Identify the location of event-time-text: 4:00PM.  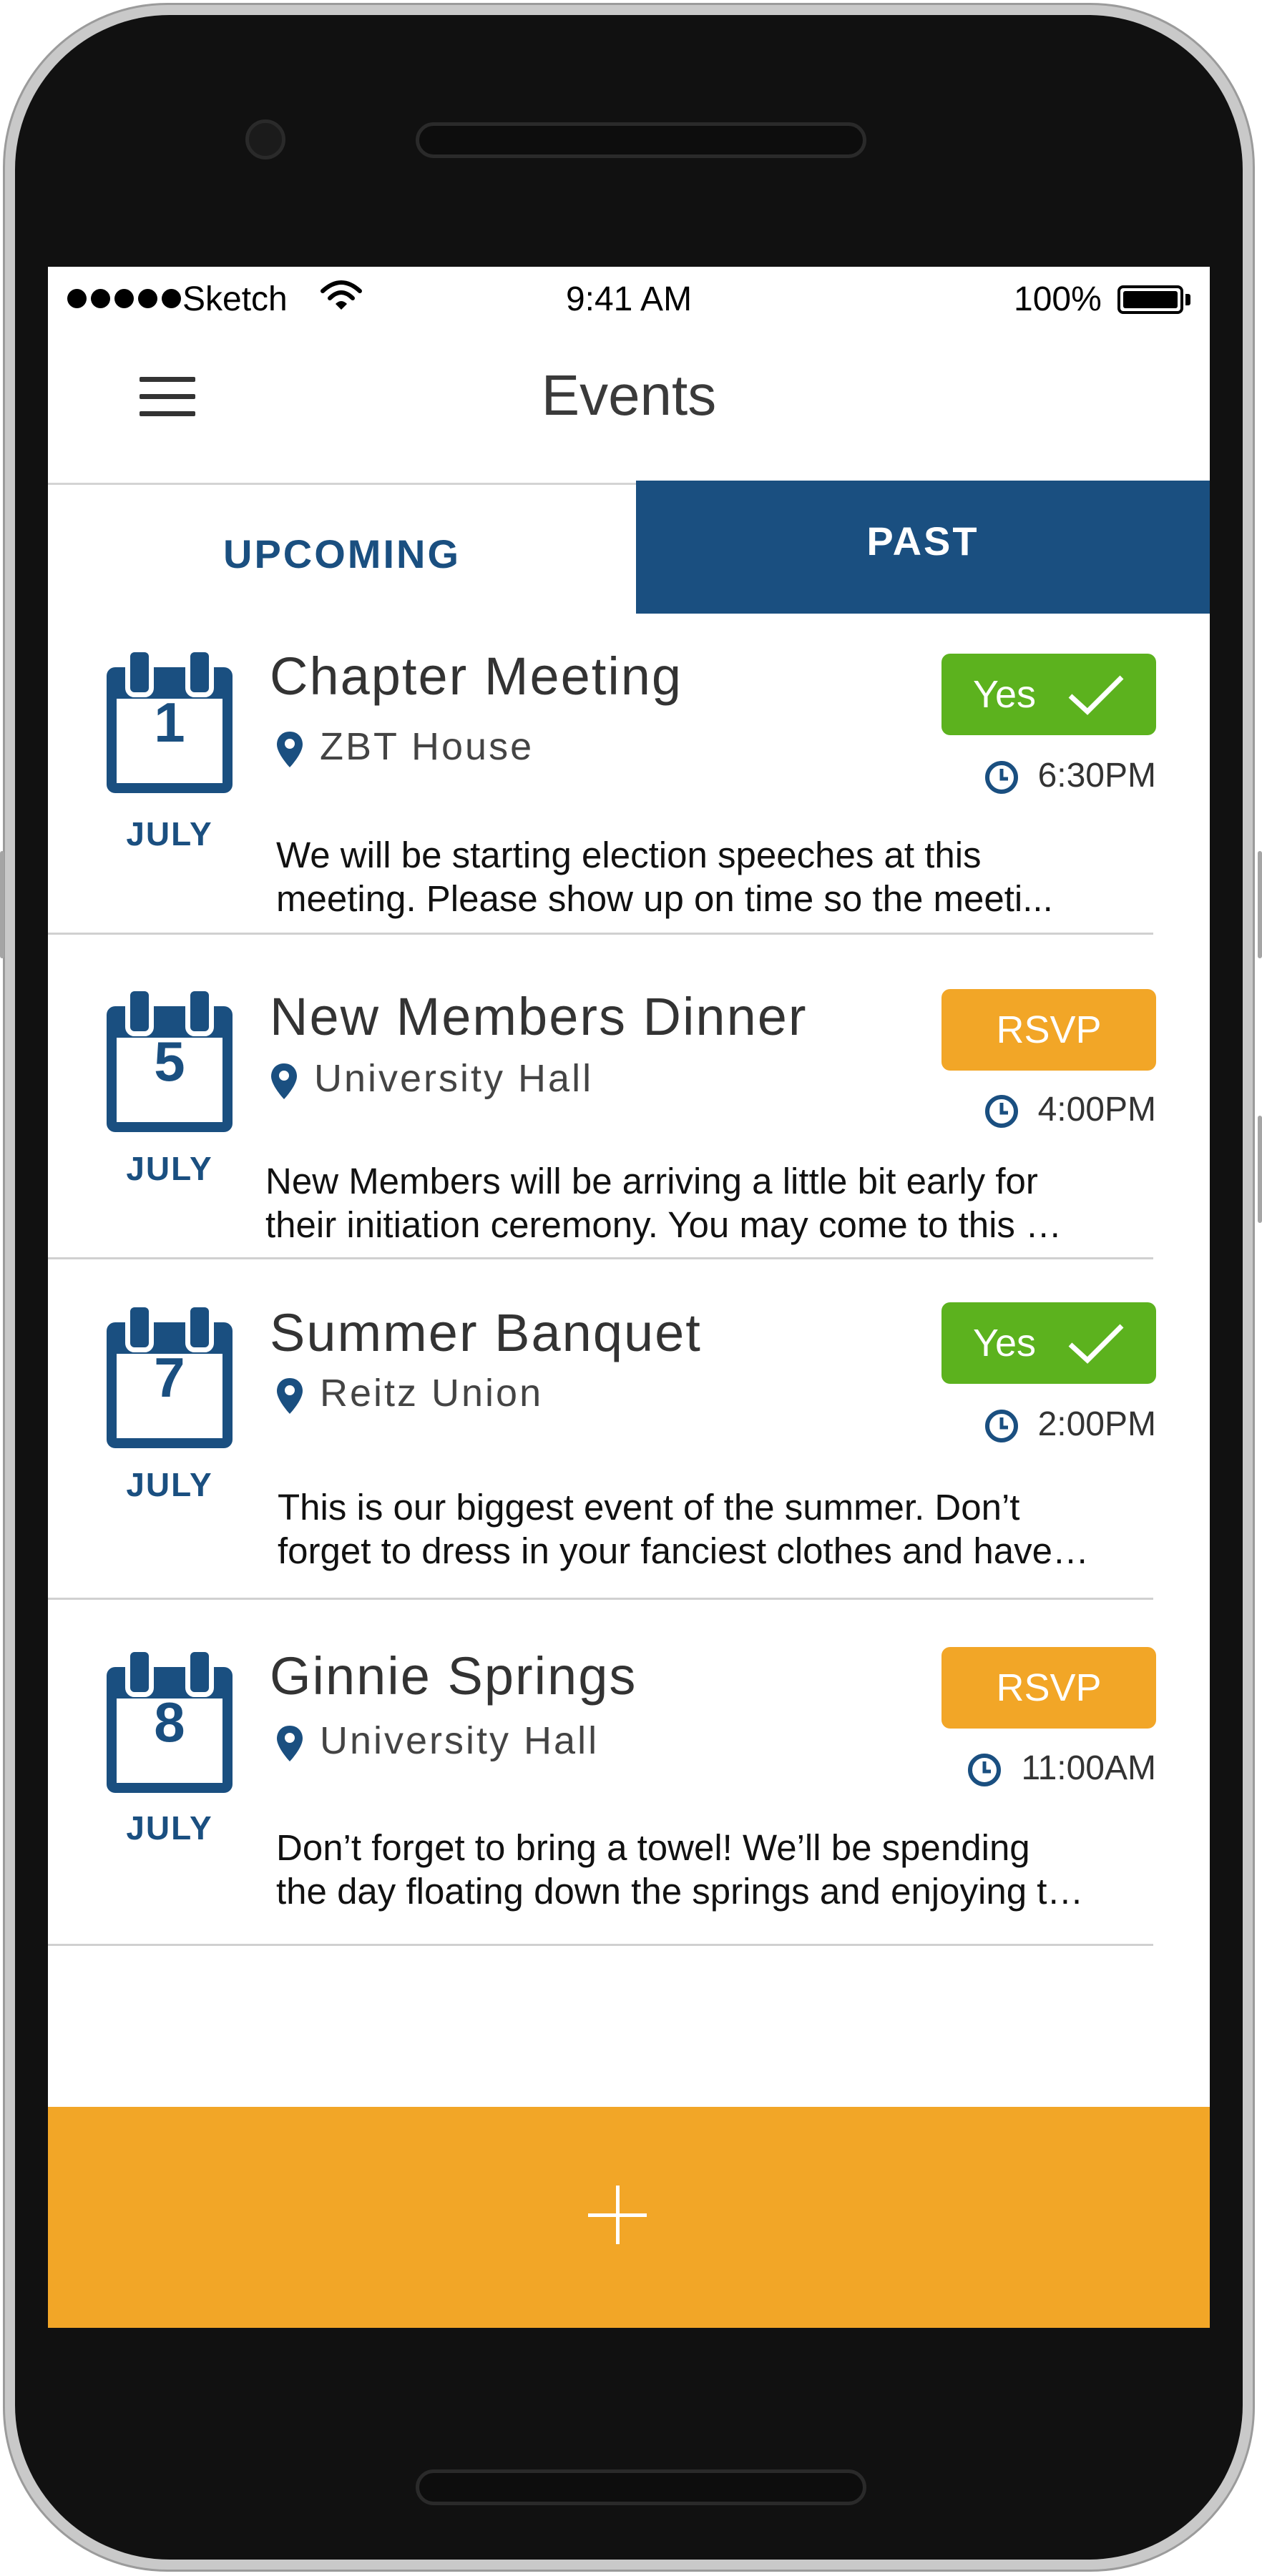
(1096, 1110).